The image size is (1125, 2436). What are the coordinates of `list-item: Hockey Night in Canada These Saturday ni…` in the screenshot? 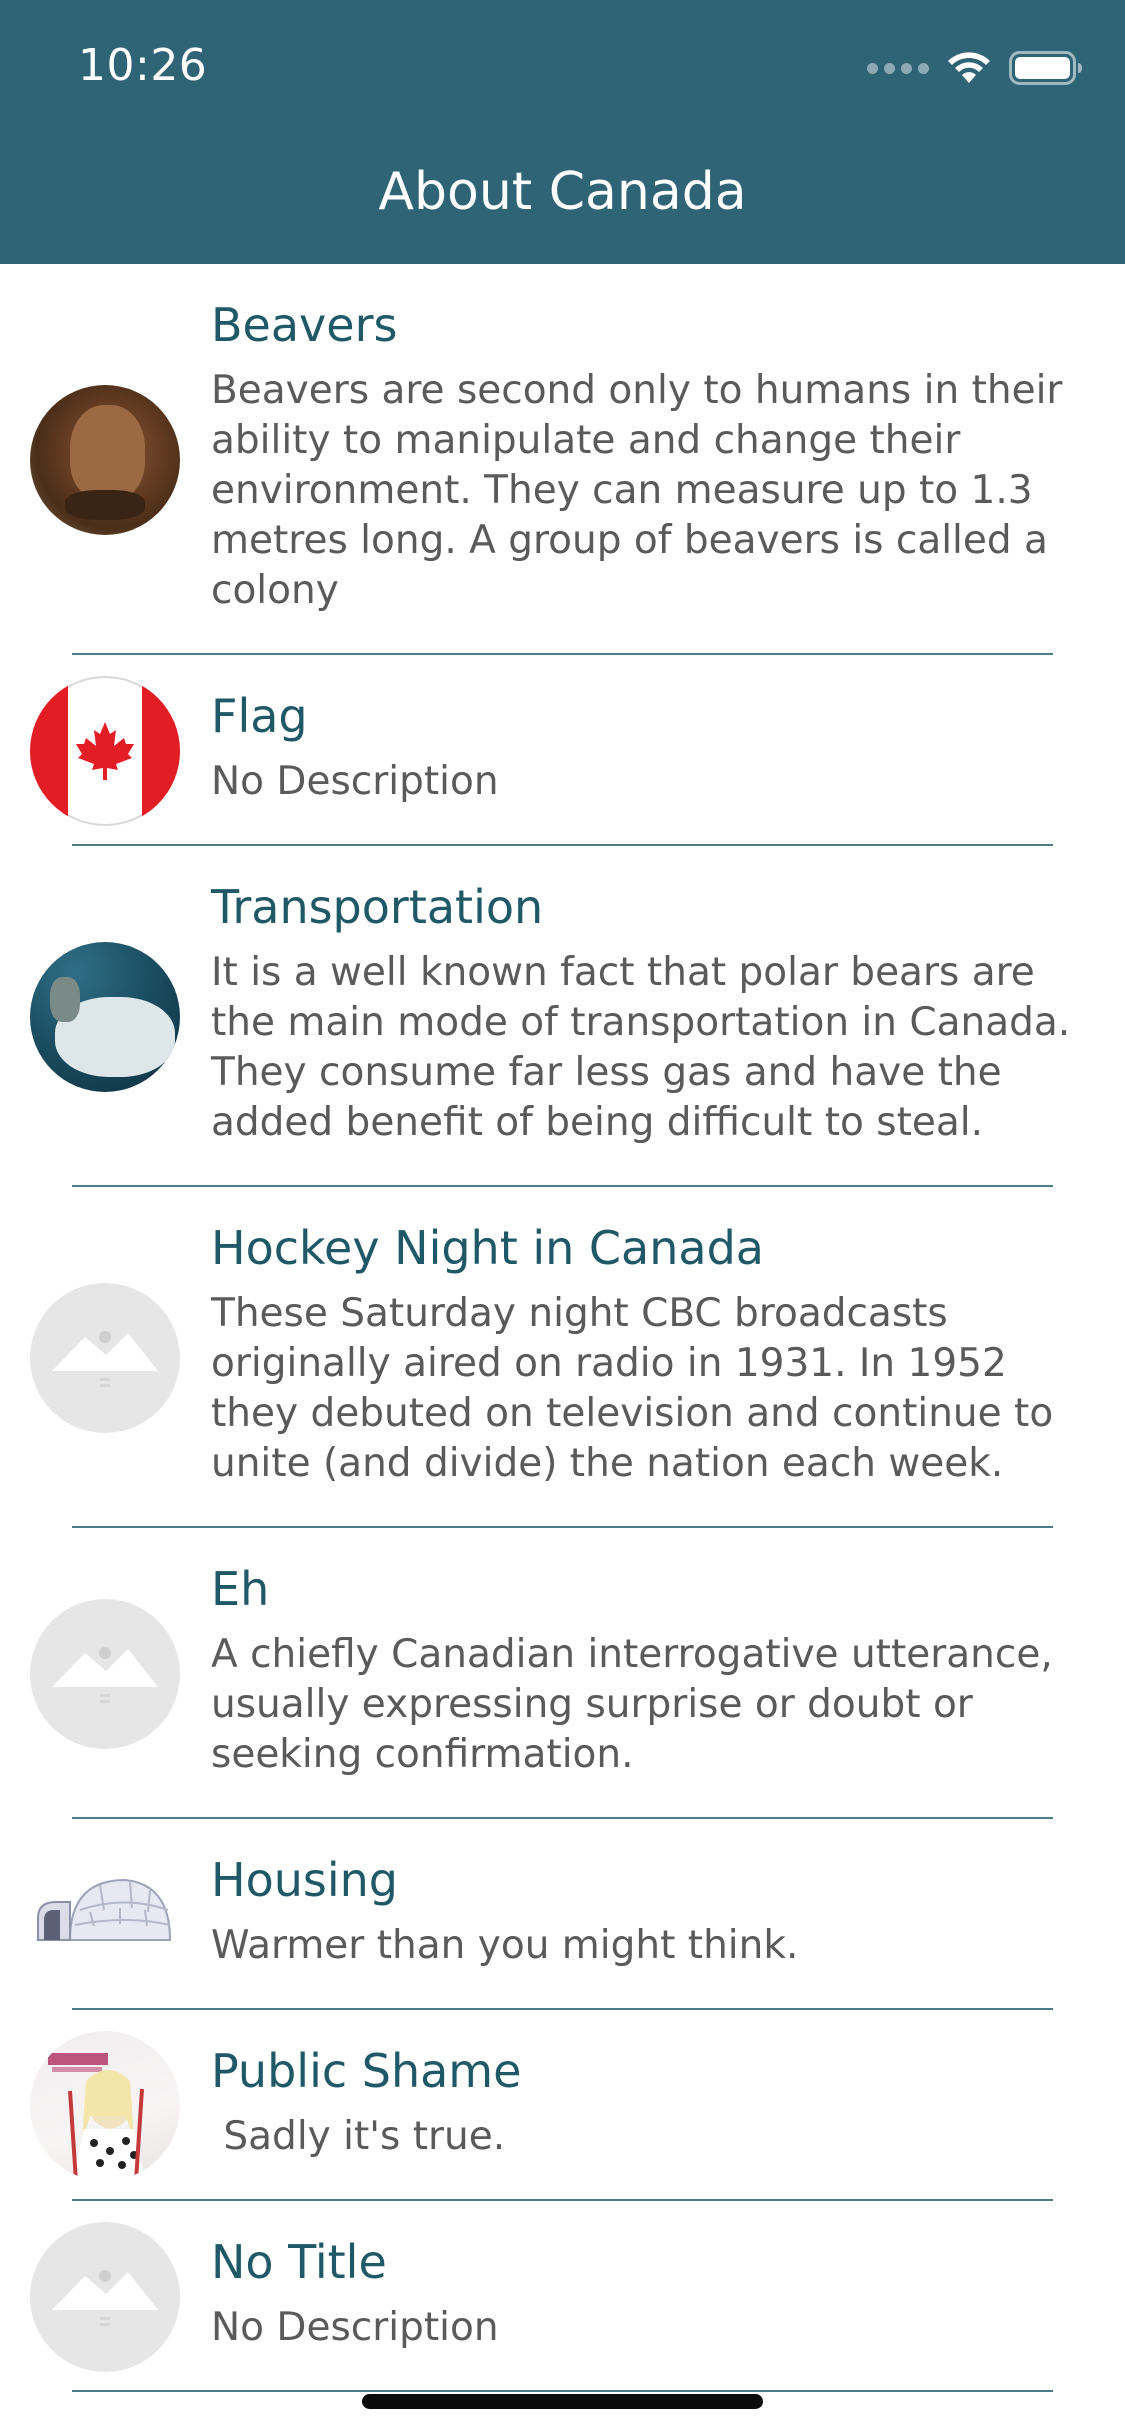 It's located at (562, 1357).